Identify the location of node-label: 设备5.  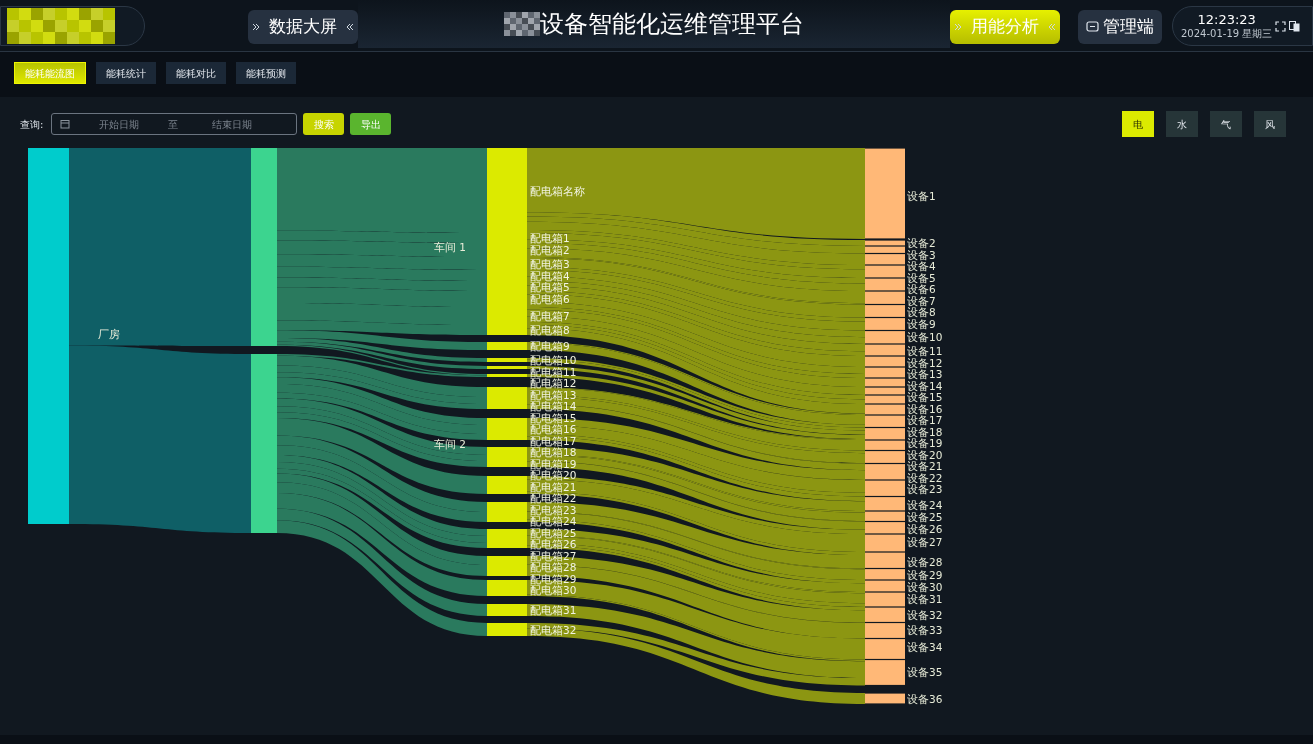
(921, 277).